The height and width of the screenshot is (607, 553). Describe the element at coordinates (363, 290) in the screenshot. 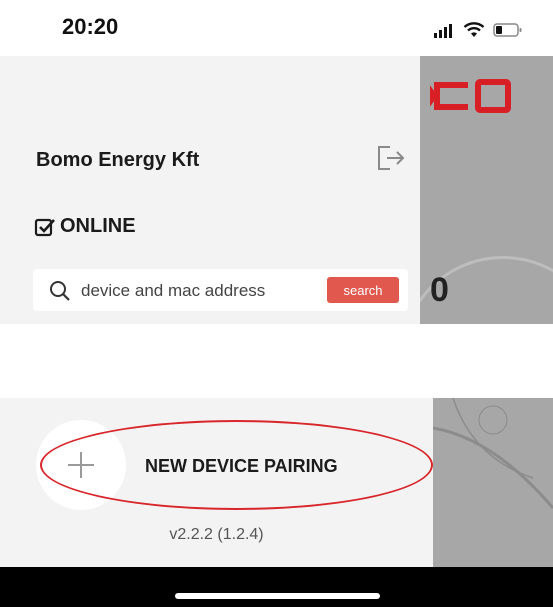

I see `search-button: search` at that location.